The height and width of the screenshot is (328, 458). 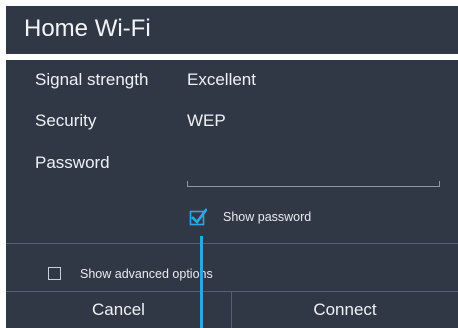 I want to click on text-cursor-handle, so click(x=201, y=282).